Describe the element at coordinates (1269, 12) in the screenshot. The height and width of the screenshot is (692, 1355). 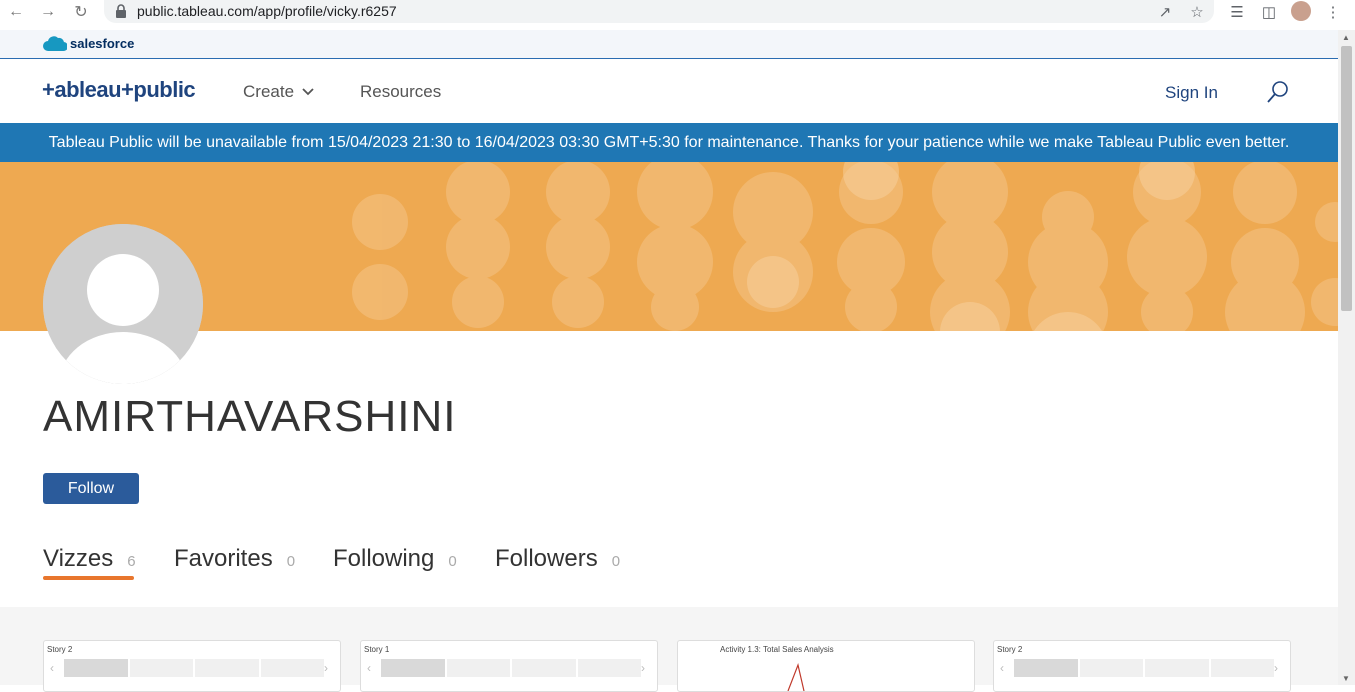
I see `side-panel-icon: ◫` at that location.